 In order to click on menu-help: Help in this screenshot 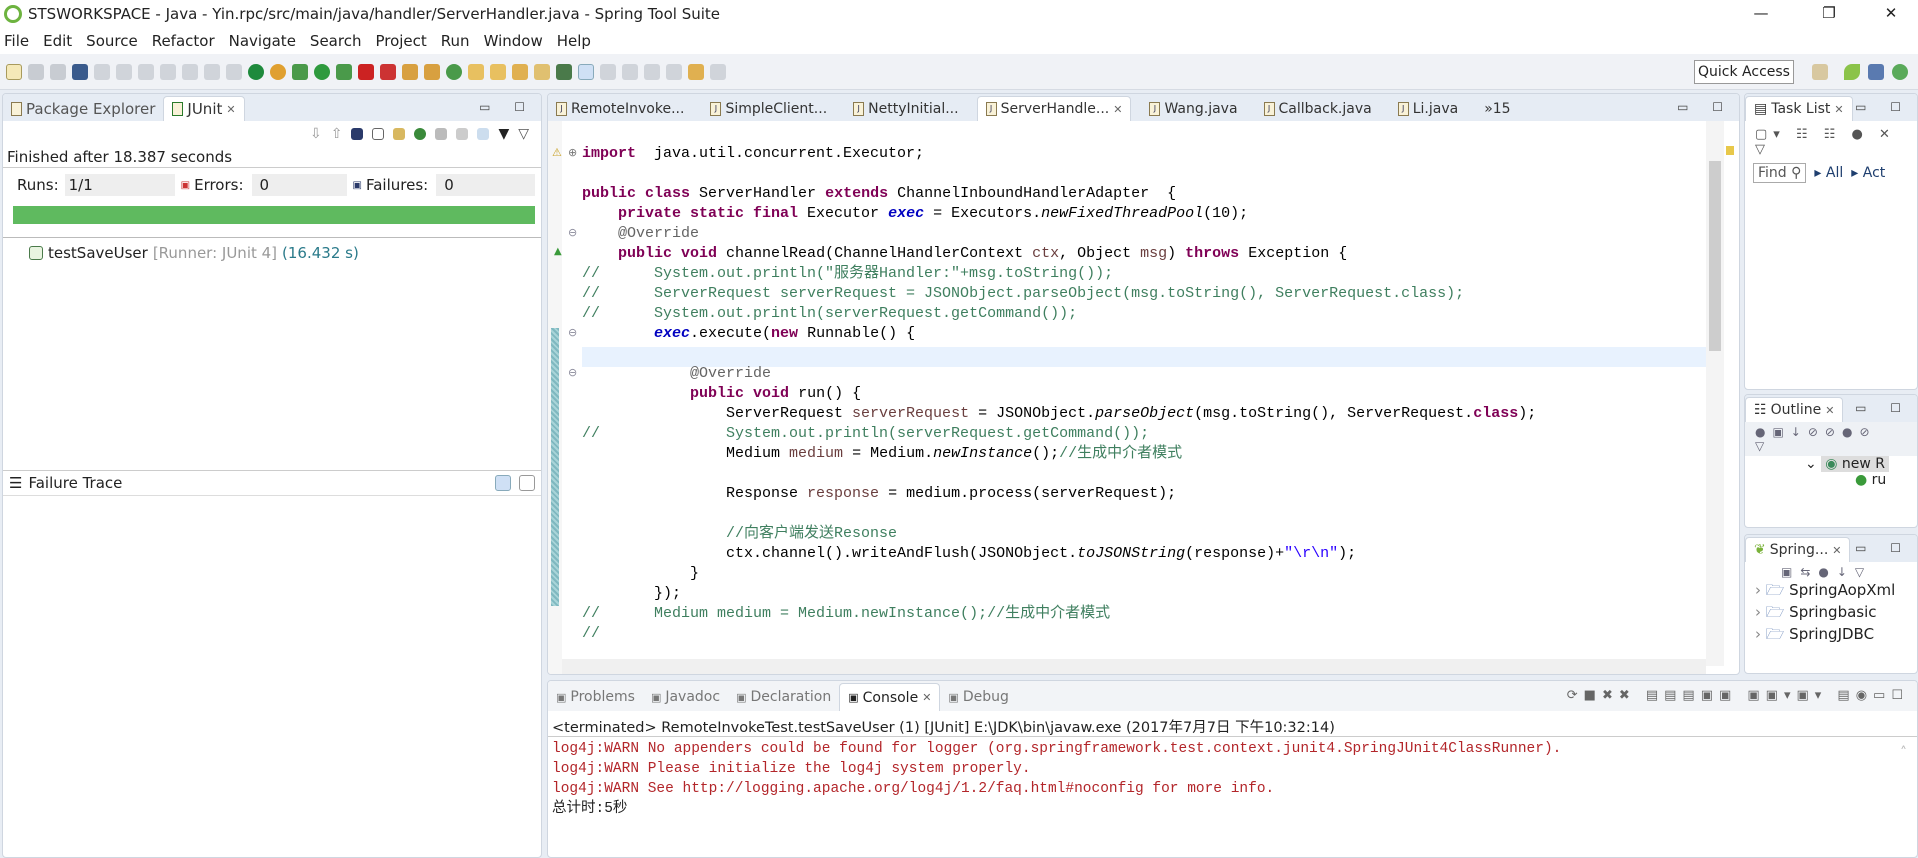, I will do `click(574, 41)`.